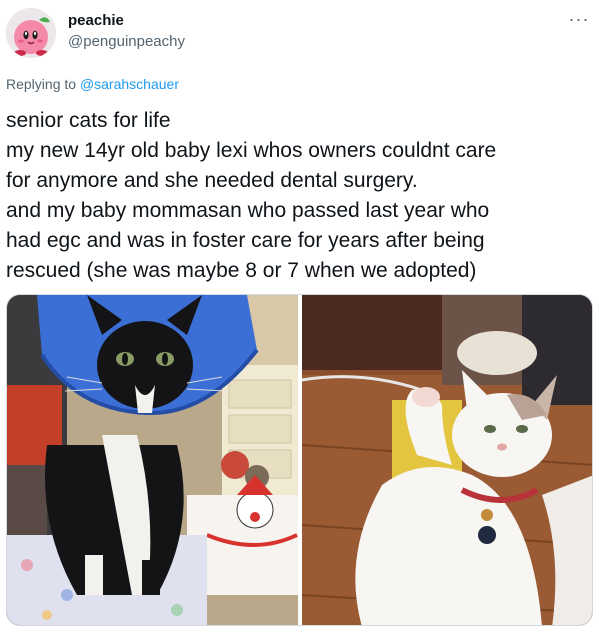  What do you see at coordinates (31, 33) in the screenshot?
I see `kirby-avatar-icon` at bounding box center [31, 33].